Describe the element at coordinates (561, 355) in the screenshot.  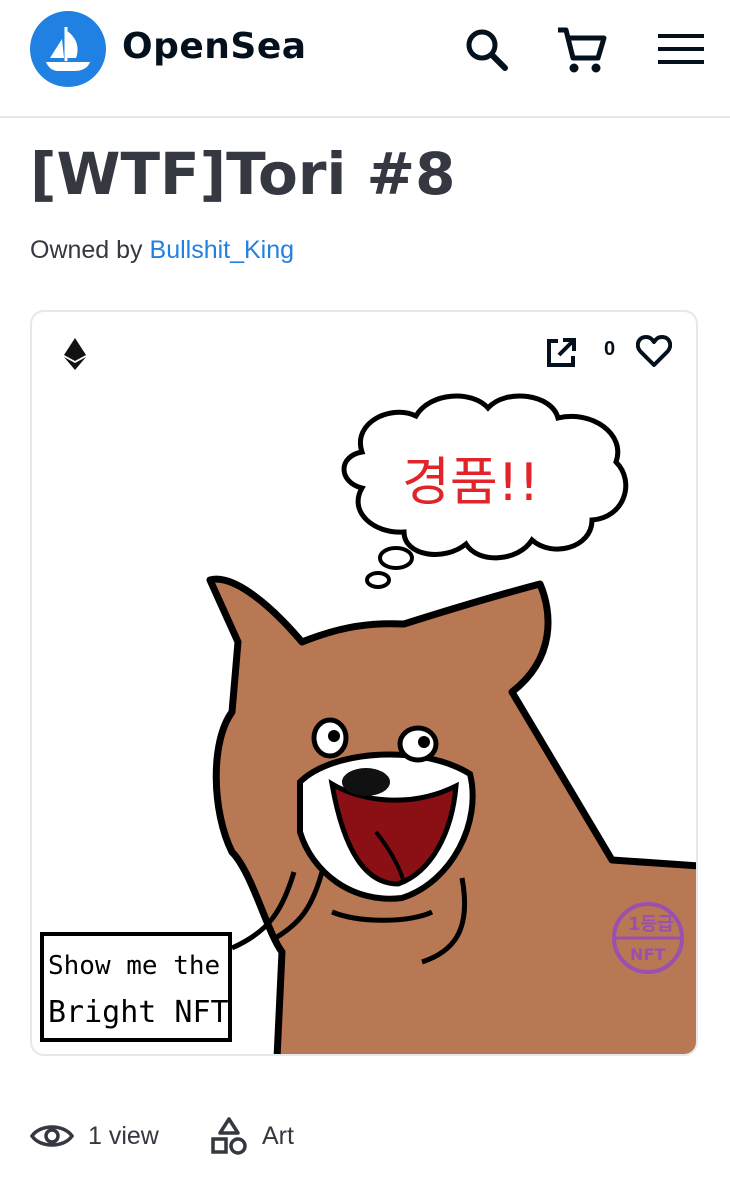
I see `external-link-icon` at that location.